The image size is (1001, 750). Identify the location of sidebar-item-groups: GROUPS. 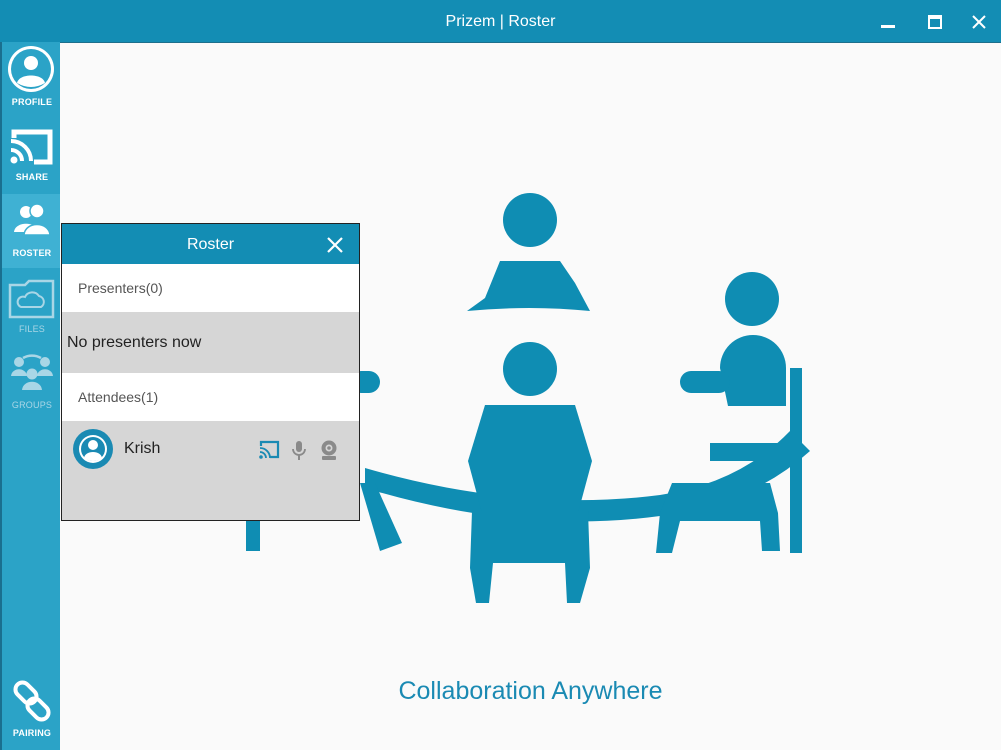
(32, 383).